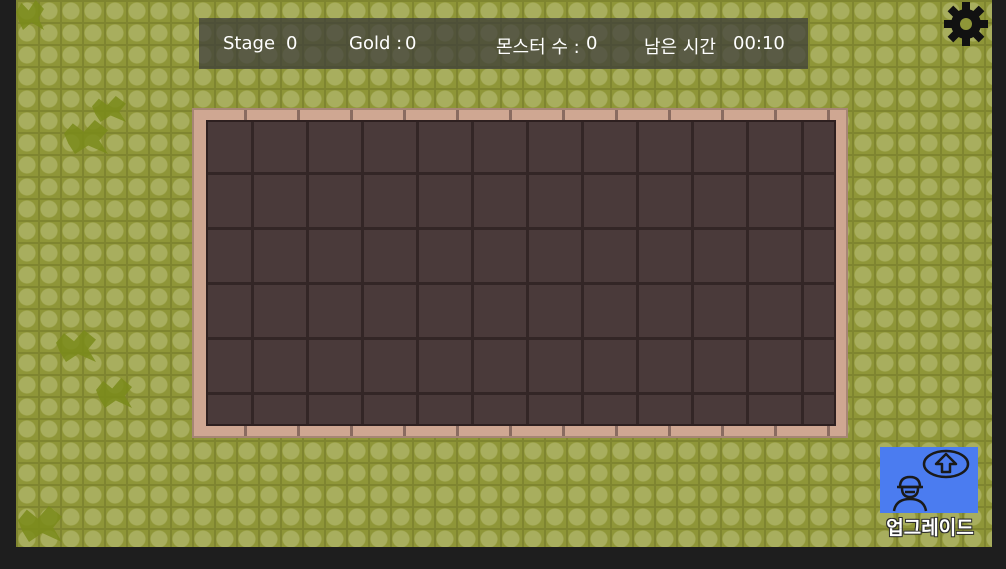  Describe the element at coordinates (538, 47) in the screenshot. I see `monster-count-label: 몬스터 수 :` at that location.